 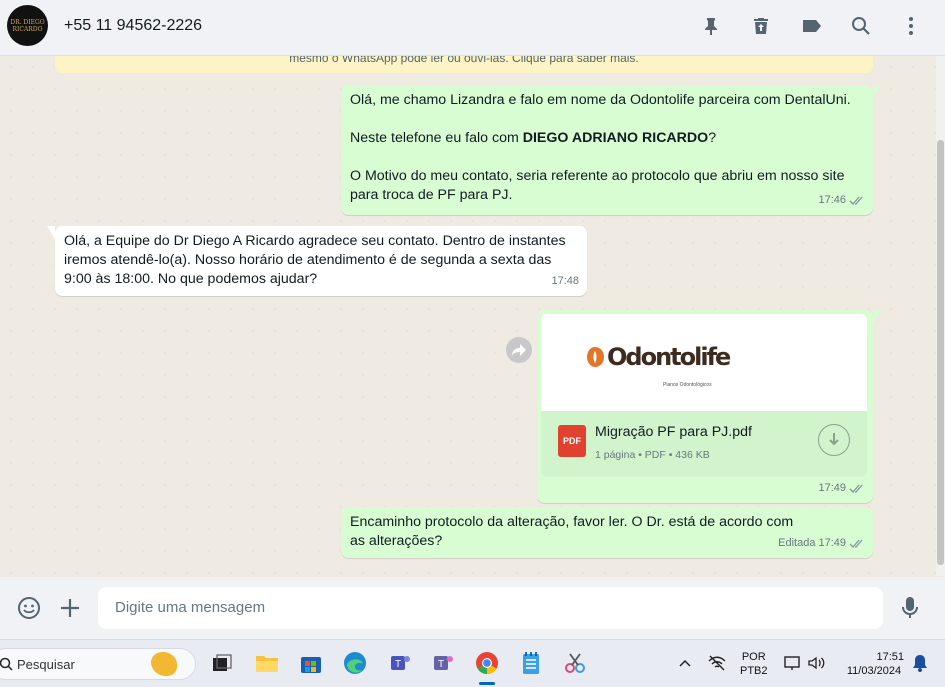 I want to click on logo-text: Odontolife, so click(x=669, y=356).